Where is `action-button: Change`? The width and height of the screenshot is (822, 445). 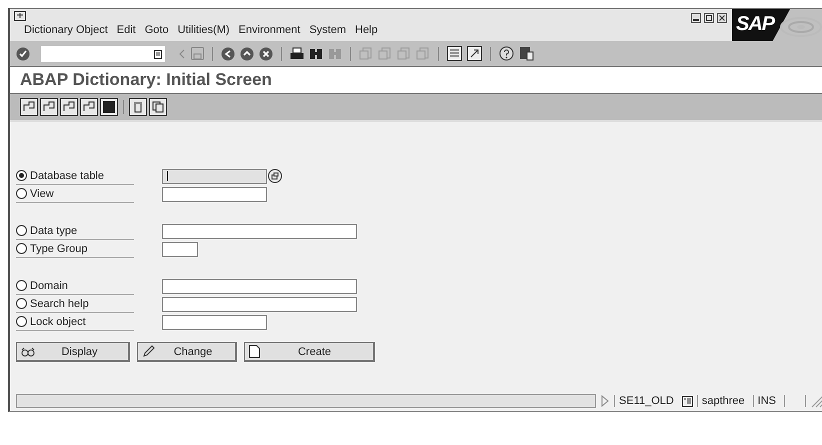
action-button: Change is located at coordinates (187, 352).